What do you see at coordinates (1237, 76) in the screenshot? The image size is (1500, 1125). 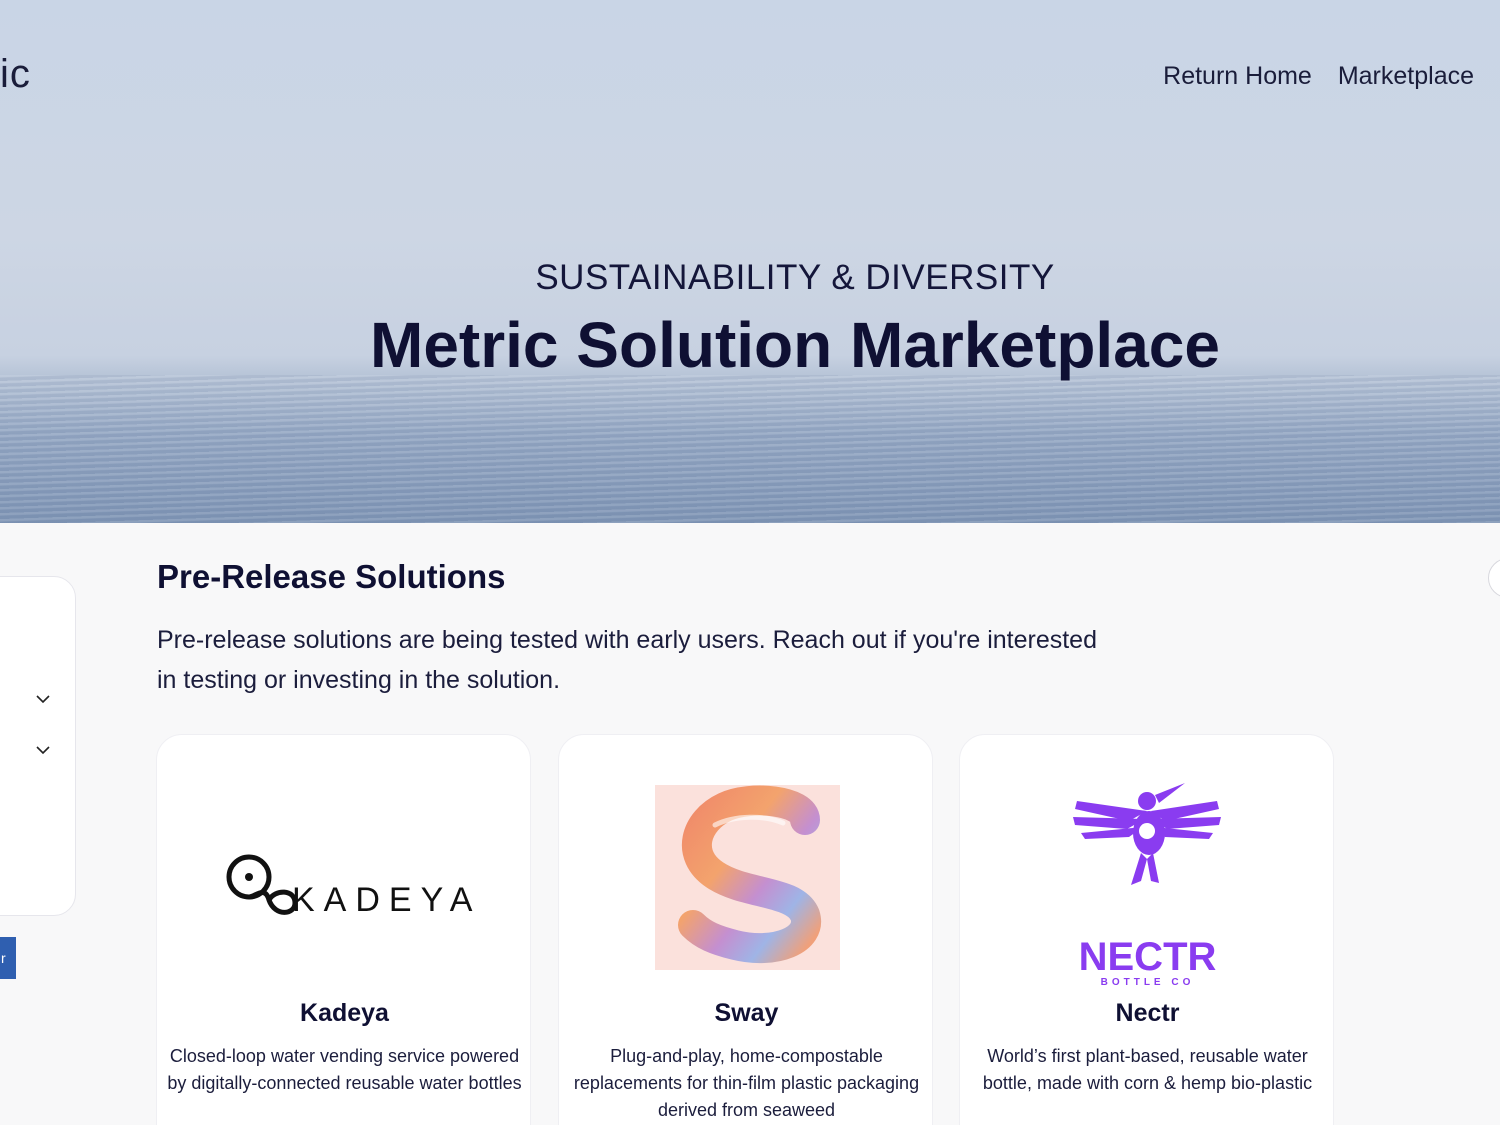 I see `nav-return-home: Return Home` at bounding box center [1237, 76].